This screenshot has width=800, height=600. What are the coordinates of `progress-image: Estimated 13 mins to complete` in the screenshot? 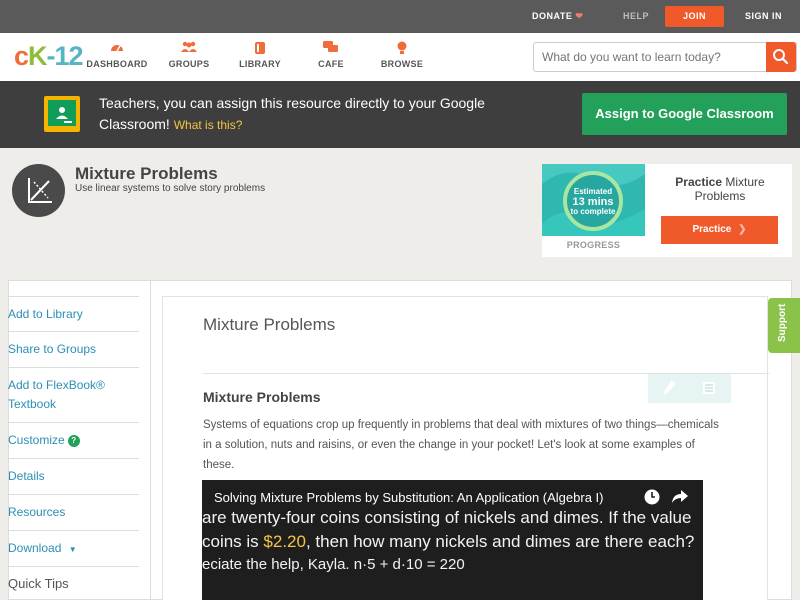 It's located at (593, 200).